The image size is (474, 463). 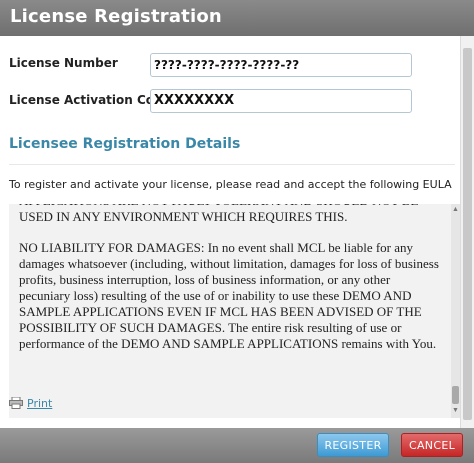 What do you see at coordinates (16, 403) in the screenshot?
I see `printer-icon` at bounding box center [16, 403].